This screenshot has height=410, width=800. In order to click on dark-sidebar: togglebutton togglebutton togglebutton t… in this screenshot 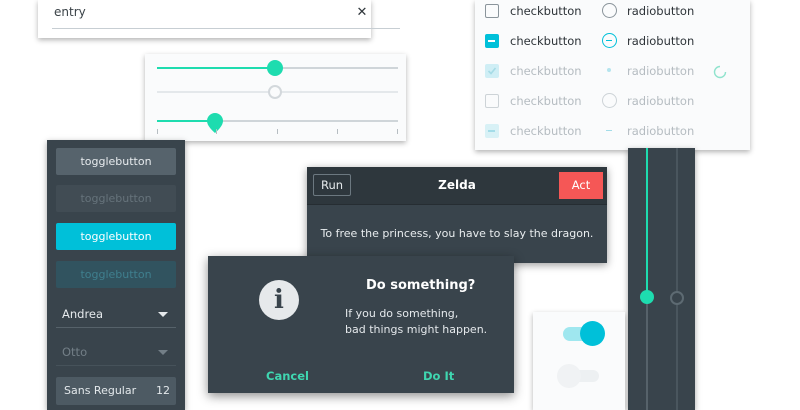, I will do `click(116, 275)`.